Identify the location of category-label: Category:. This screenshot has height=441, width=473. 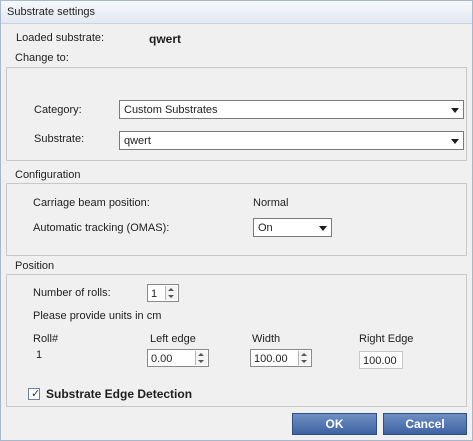
(58, 110).